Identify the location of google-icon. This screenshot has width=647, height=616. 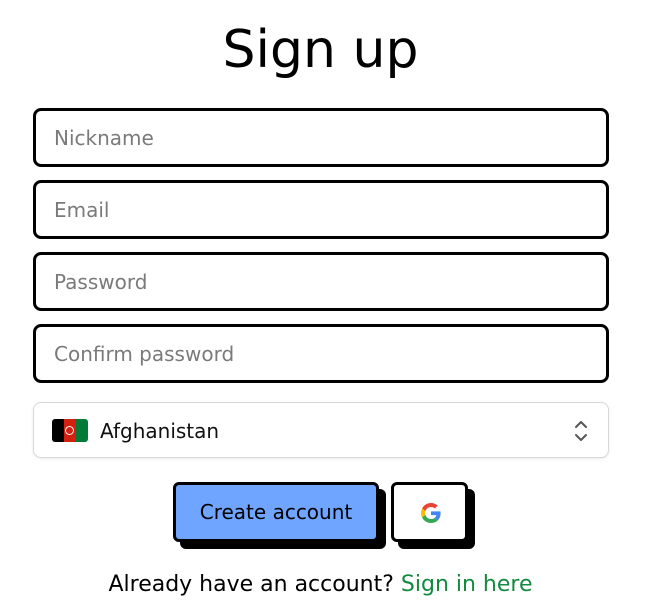
(431, 513).